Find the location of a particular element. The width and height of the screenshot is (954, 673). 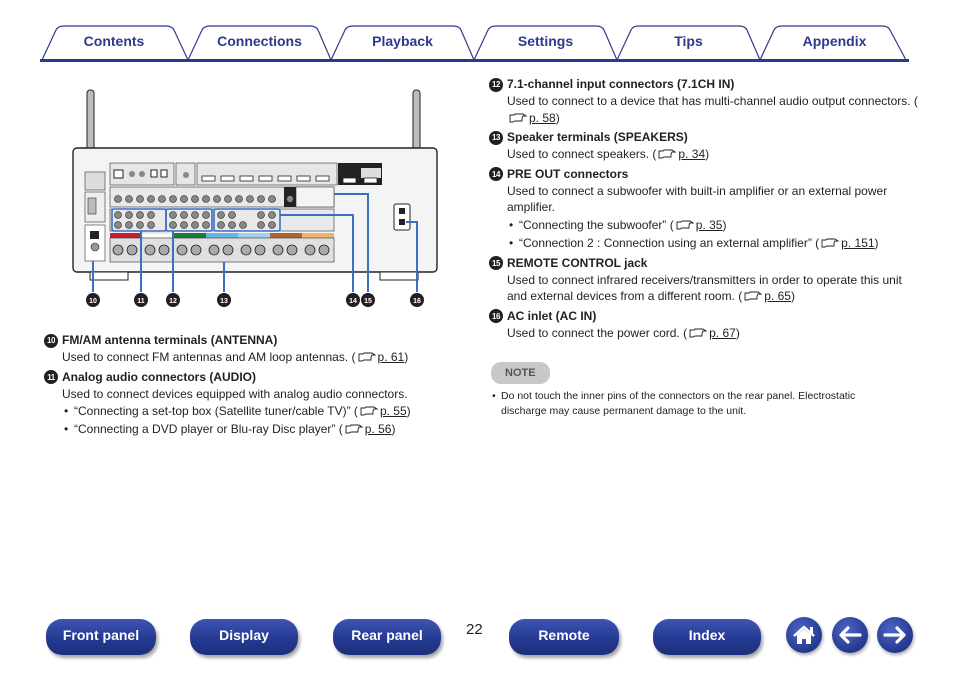

ac-inlet is located at coordinates (402, 217).